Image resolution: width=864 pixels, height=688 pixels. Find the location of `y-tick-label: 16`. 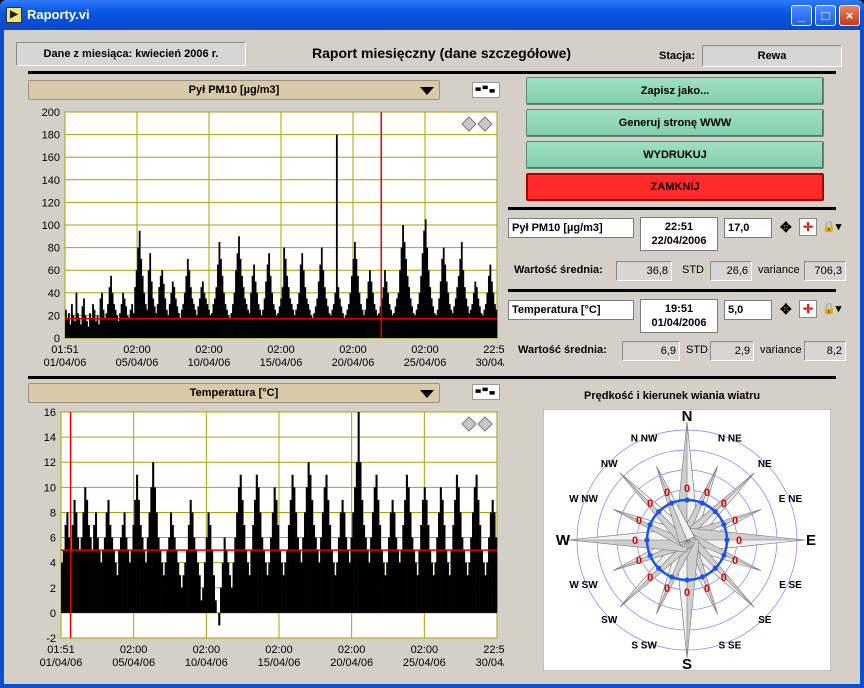

y-tick-label: 16 is located at coordinates (50, 413).